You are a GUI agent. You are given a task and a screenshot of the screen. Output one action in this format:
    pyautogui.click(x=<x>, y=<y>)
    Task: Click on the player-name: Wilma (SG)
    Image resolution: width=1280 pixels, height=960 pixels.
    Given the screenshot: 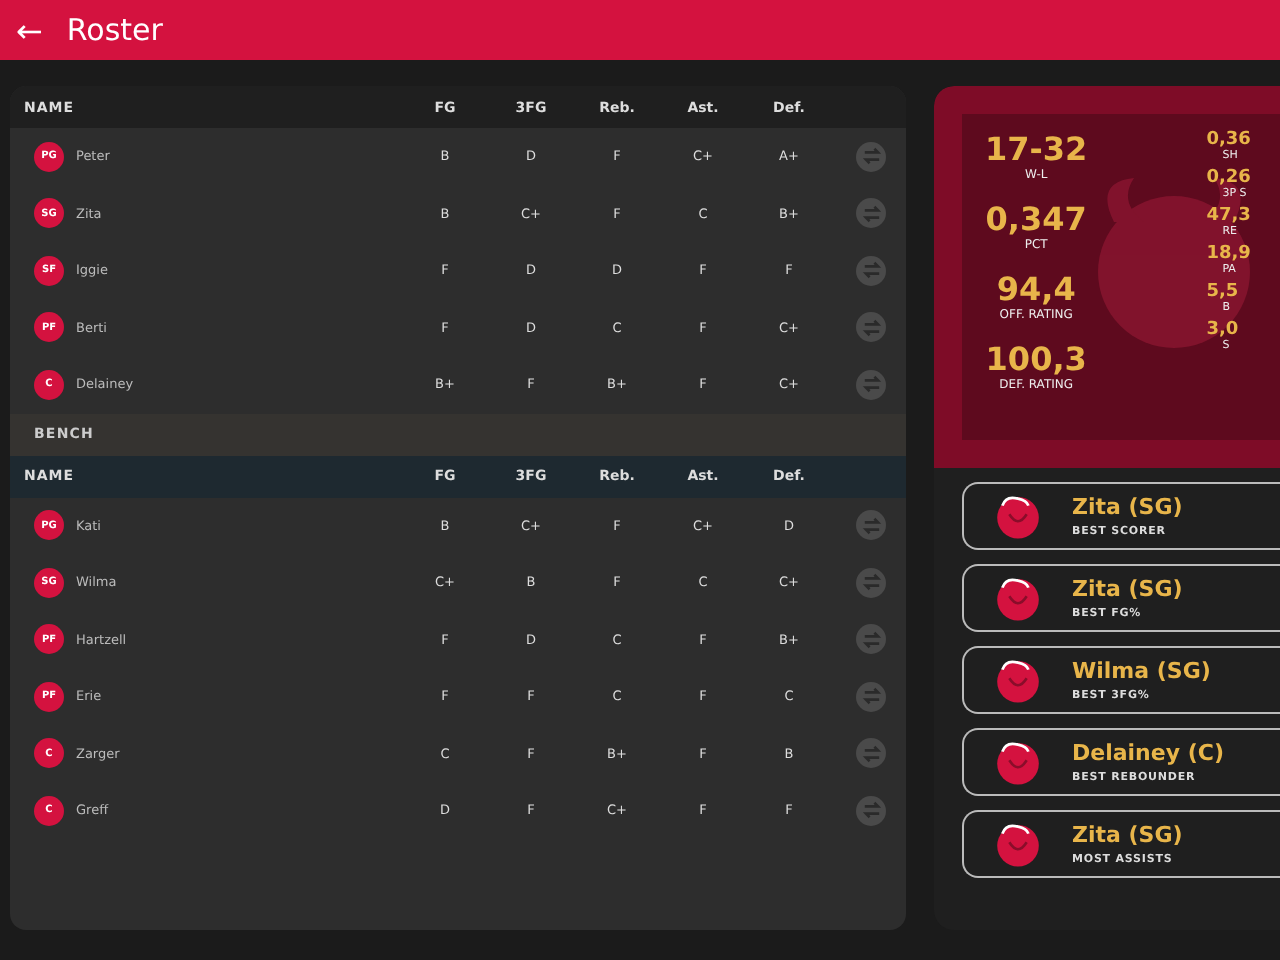 What is the action you would take?
    pyautogui.click(x=1141, y=671)
    